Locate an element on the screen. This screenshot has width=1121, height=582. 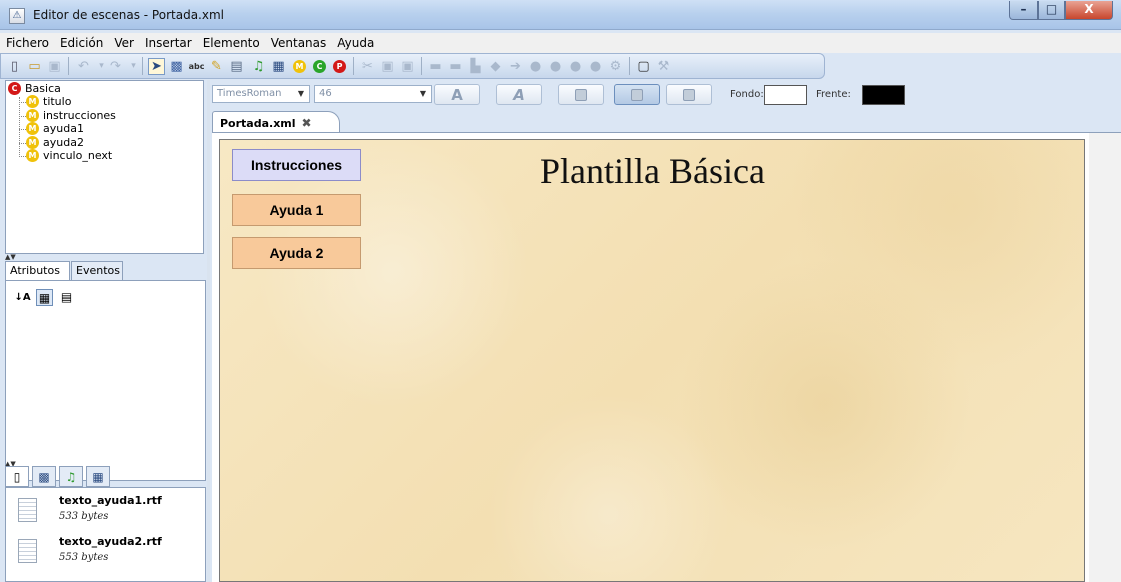
text-icon: abc is located at coordinates (196, 66).